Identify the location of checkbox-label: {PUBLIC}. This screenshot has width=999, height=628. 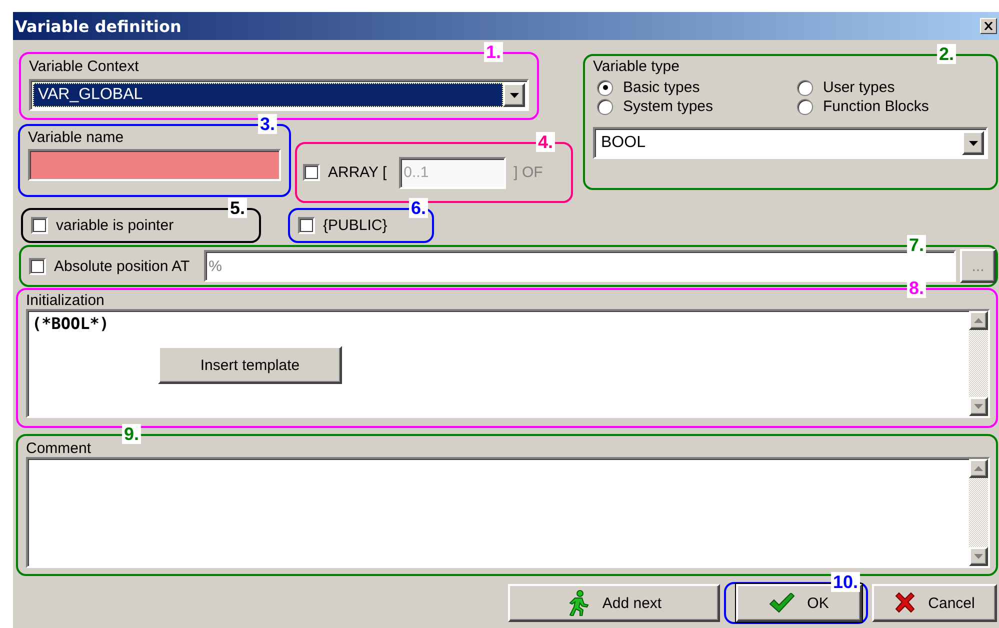
(355, 225).